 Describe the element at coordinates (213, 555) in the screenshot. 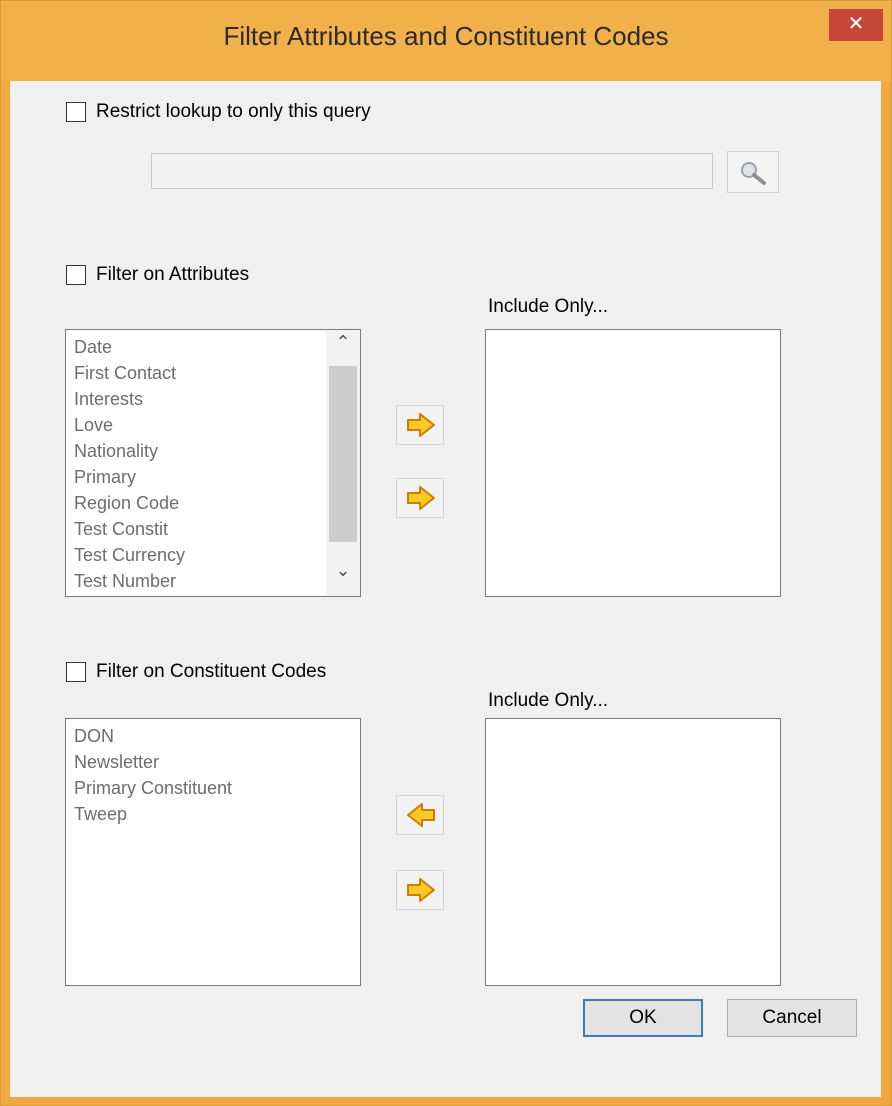

I see `list-item: Test Currency` at that location.